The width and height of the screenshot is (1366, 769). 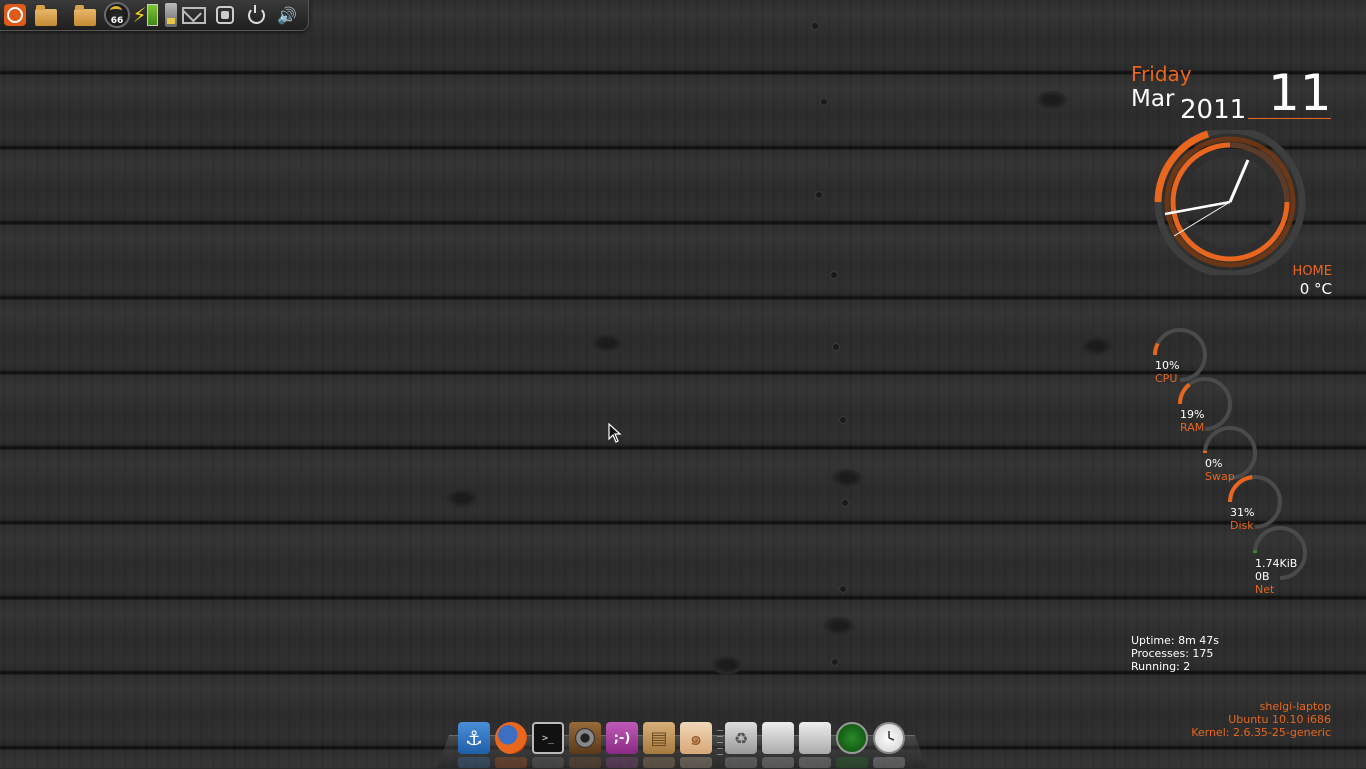 I want to click on software-center-launcher: ▤, so click(x=659, y=738).